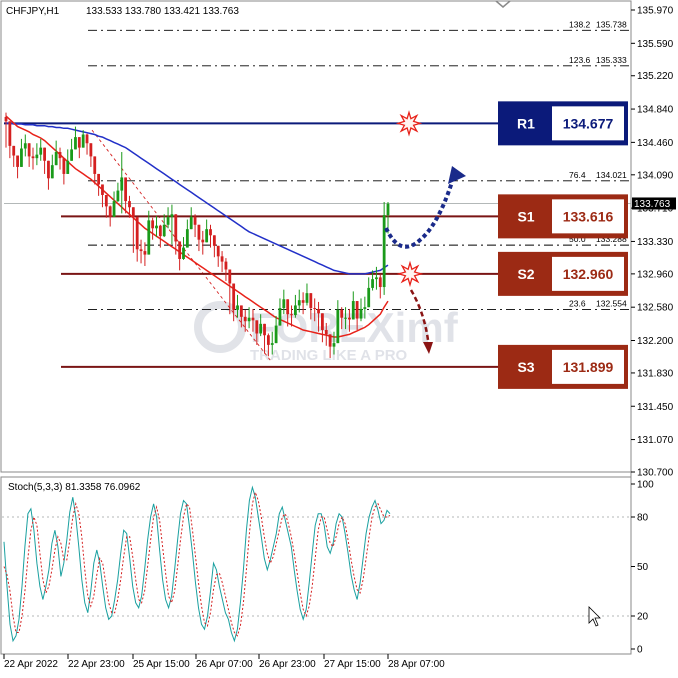  What do you see at coordinates (329, 355) in the screenshot?
I see `watermark-tagline: TRADING LIKE A PRO` at bounding box center [329, 355].